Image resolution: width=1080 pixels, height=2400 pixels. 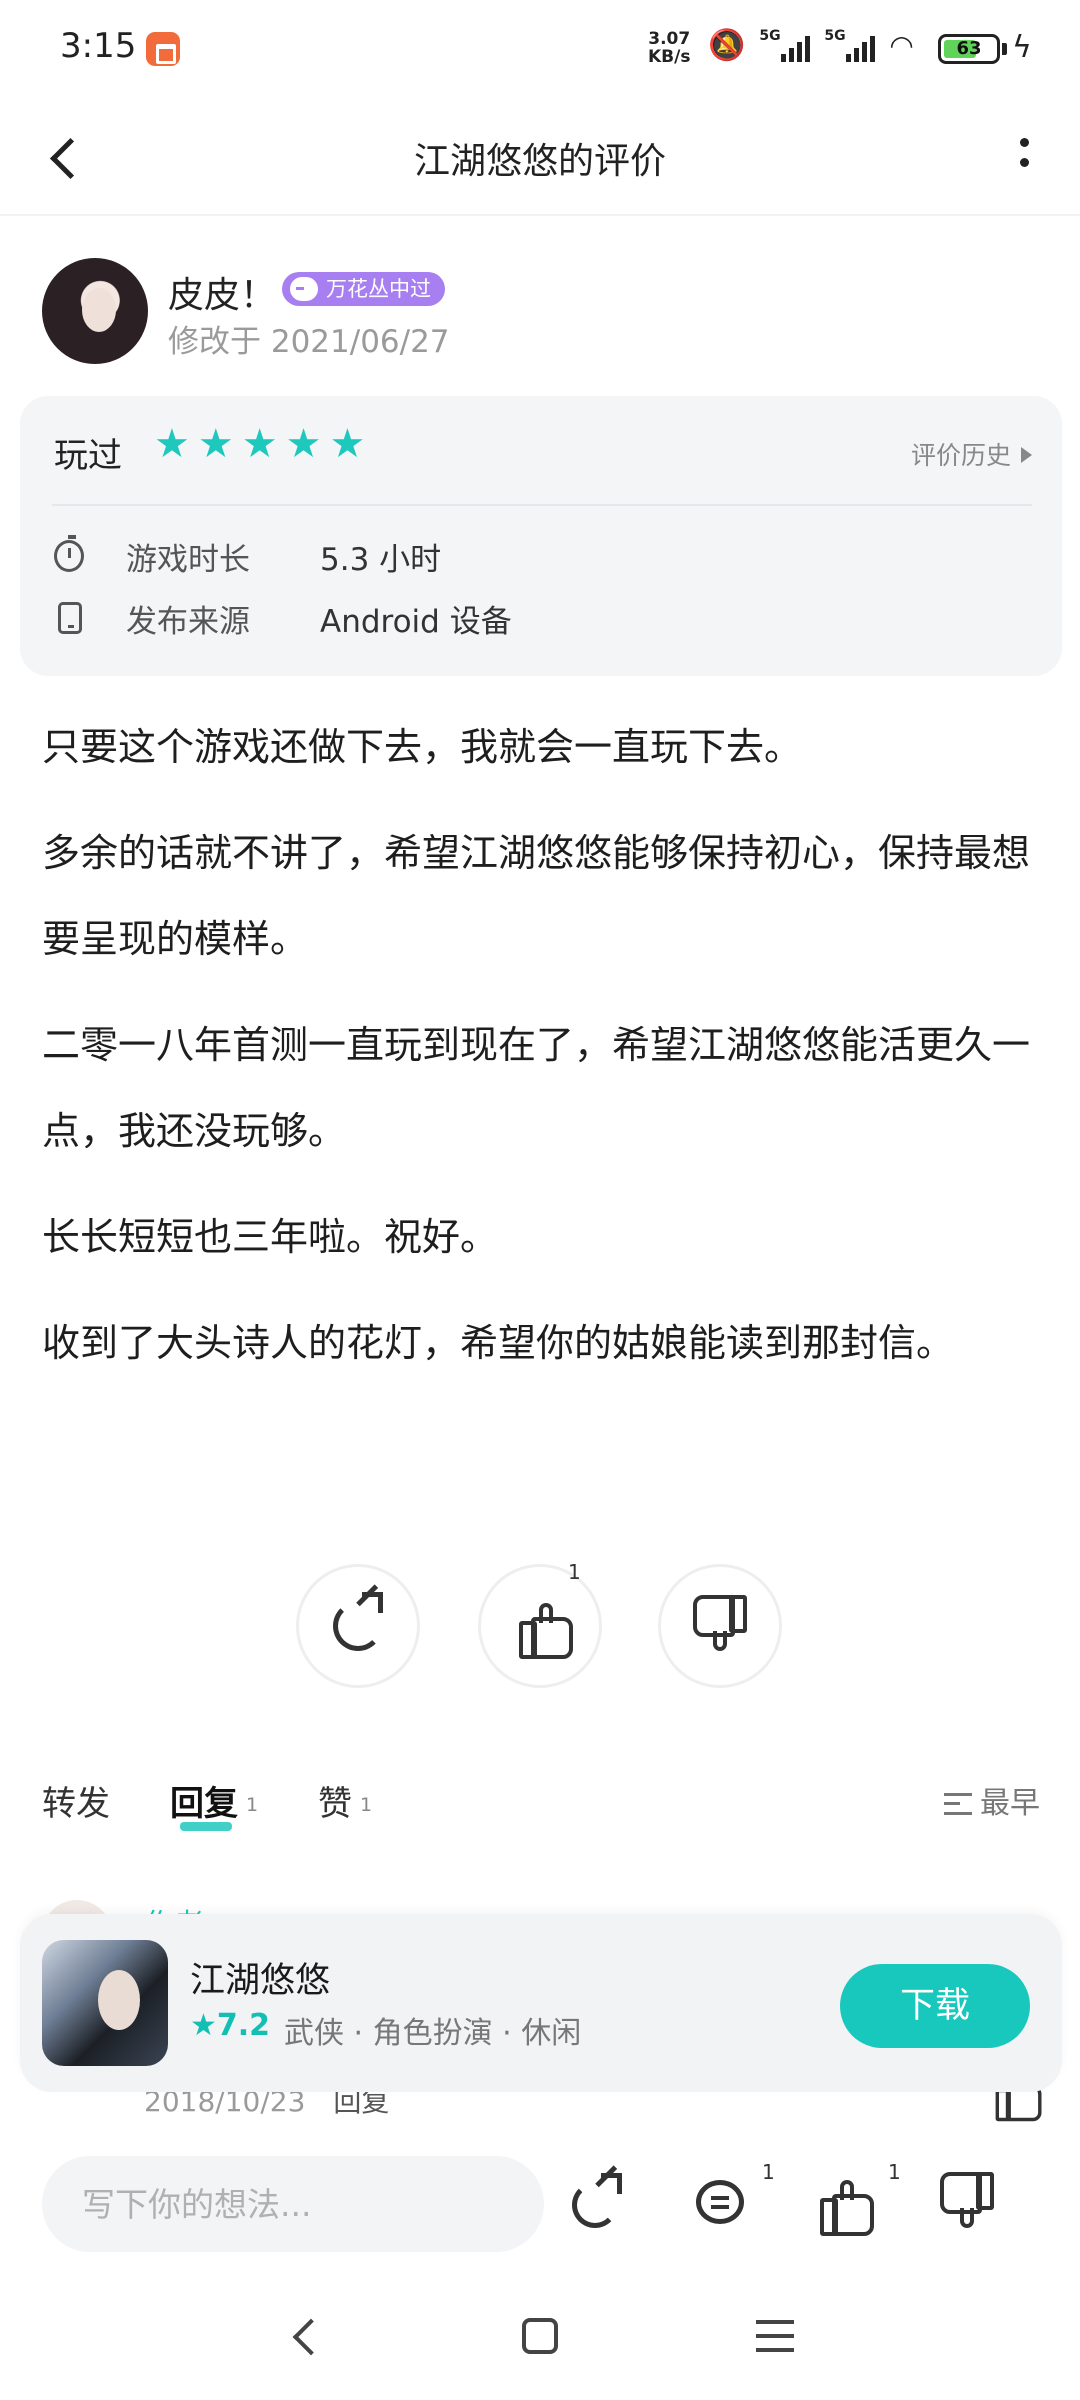 I want to click on system-recents-button, so click(x=775, y=2336).